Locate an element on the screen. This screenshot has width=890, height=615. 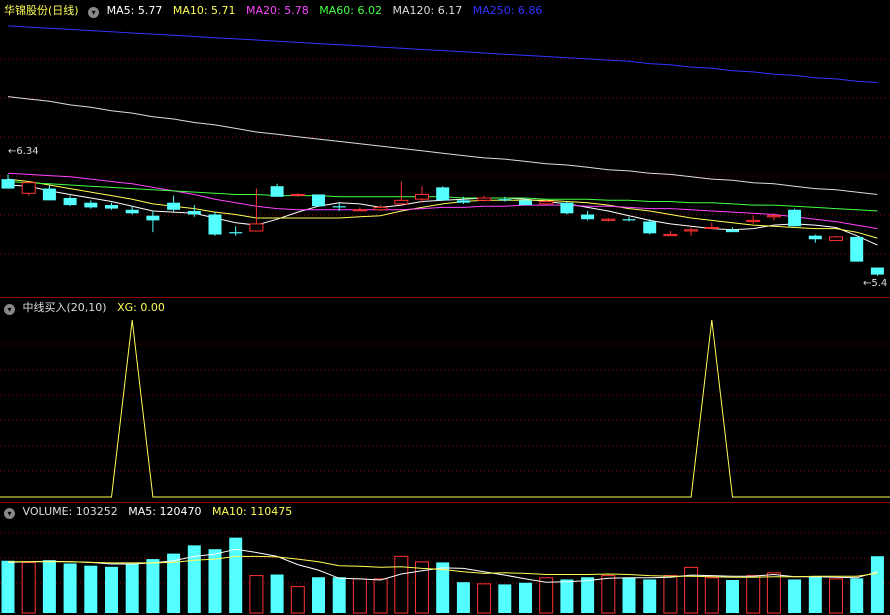
low-price-marker: ←5.4 is located at coordinates (875, 283).